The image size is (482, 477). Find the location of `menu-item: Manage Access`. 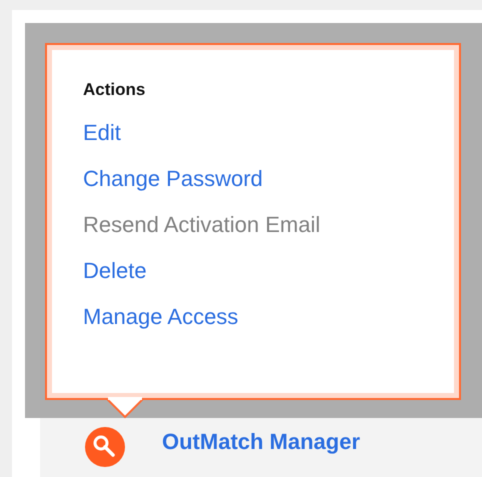

menu-item: Manage Access is located at coordinates (160, 316).